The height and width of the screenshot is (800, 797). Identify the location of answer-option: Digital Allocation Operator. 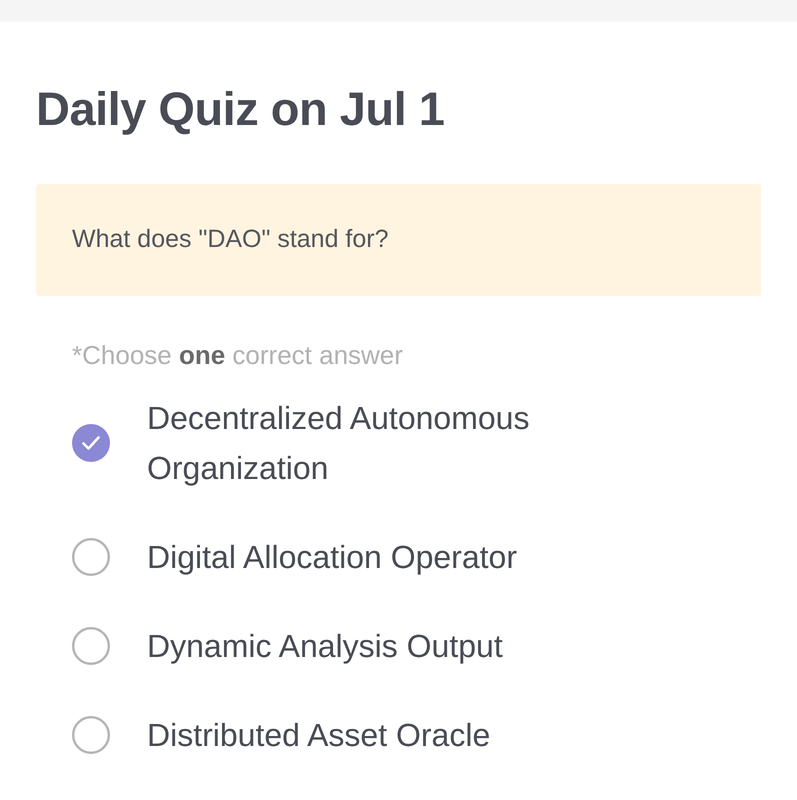
(416, 557).